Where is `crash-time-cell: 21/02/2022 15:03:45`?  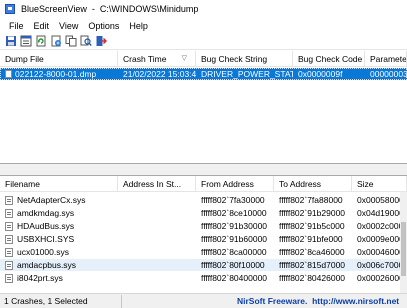
crash-time-cell: 21/02/2022 15:03:45 is located at coordinates (159, 74).